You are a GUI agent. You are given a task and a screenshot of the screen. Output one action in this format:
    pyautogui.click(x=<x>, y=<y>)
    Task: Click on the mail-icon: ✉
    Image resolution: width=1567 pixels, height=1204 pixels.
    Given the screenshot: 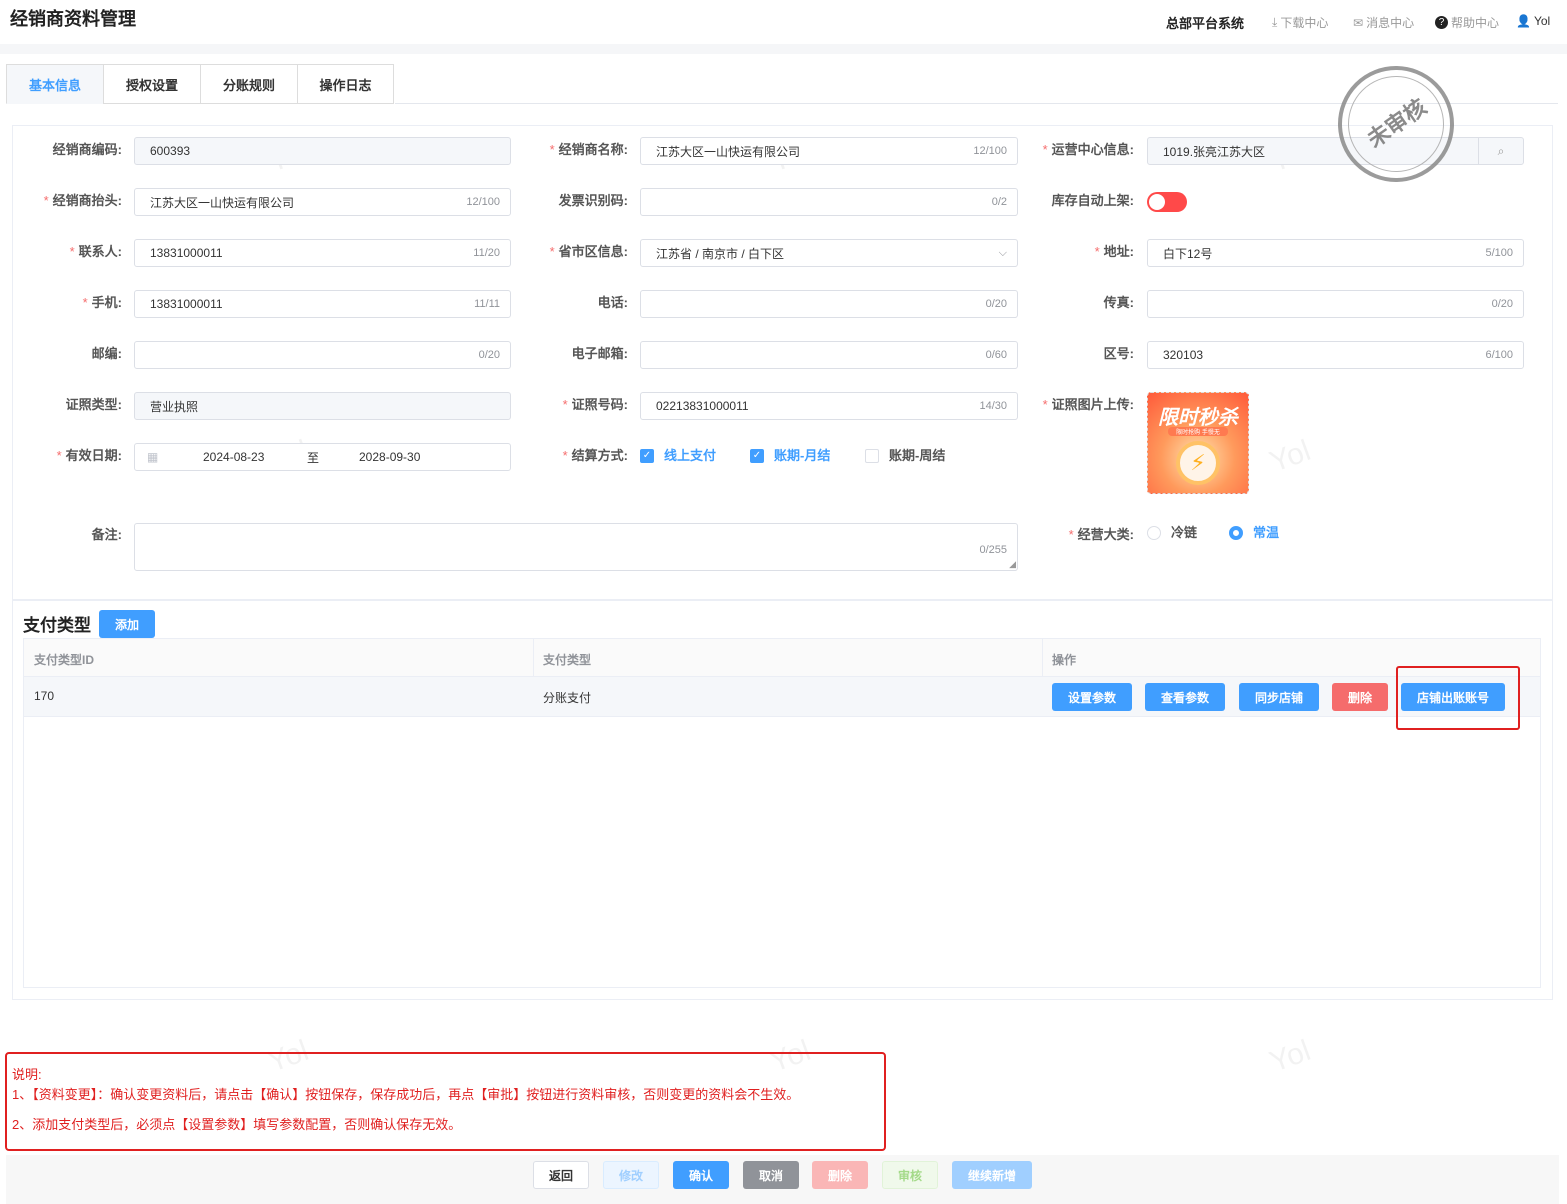 What is the action you would take?
    pyautogui.click(x=1358, y=22)
    